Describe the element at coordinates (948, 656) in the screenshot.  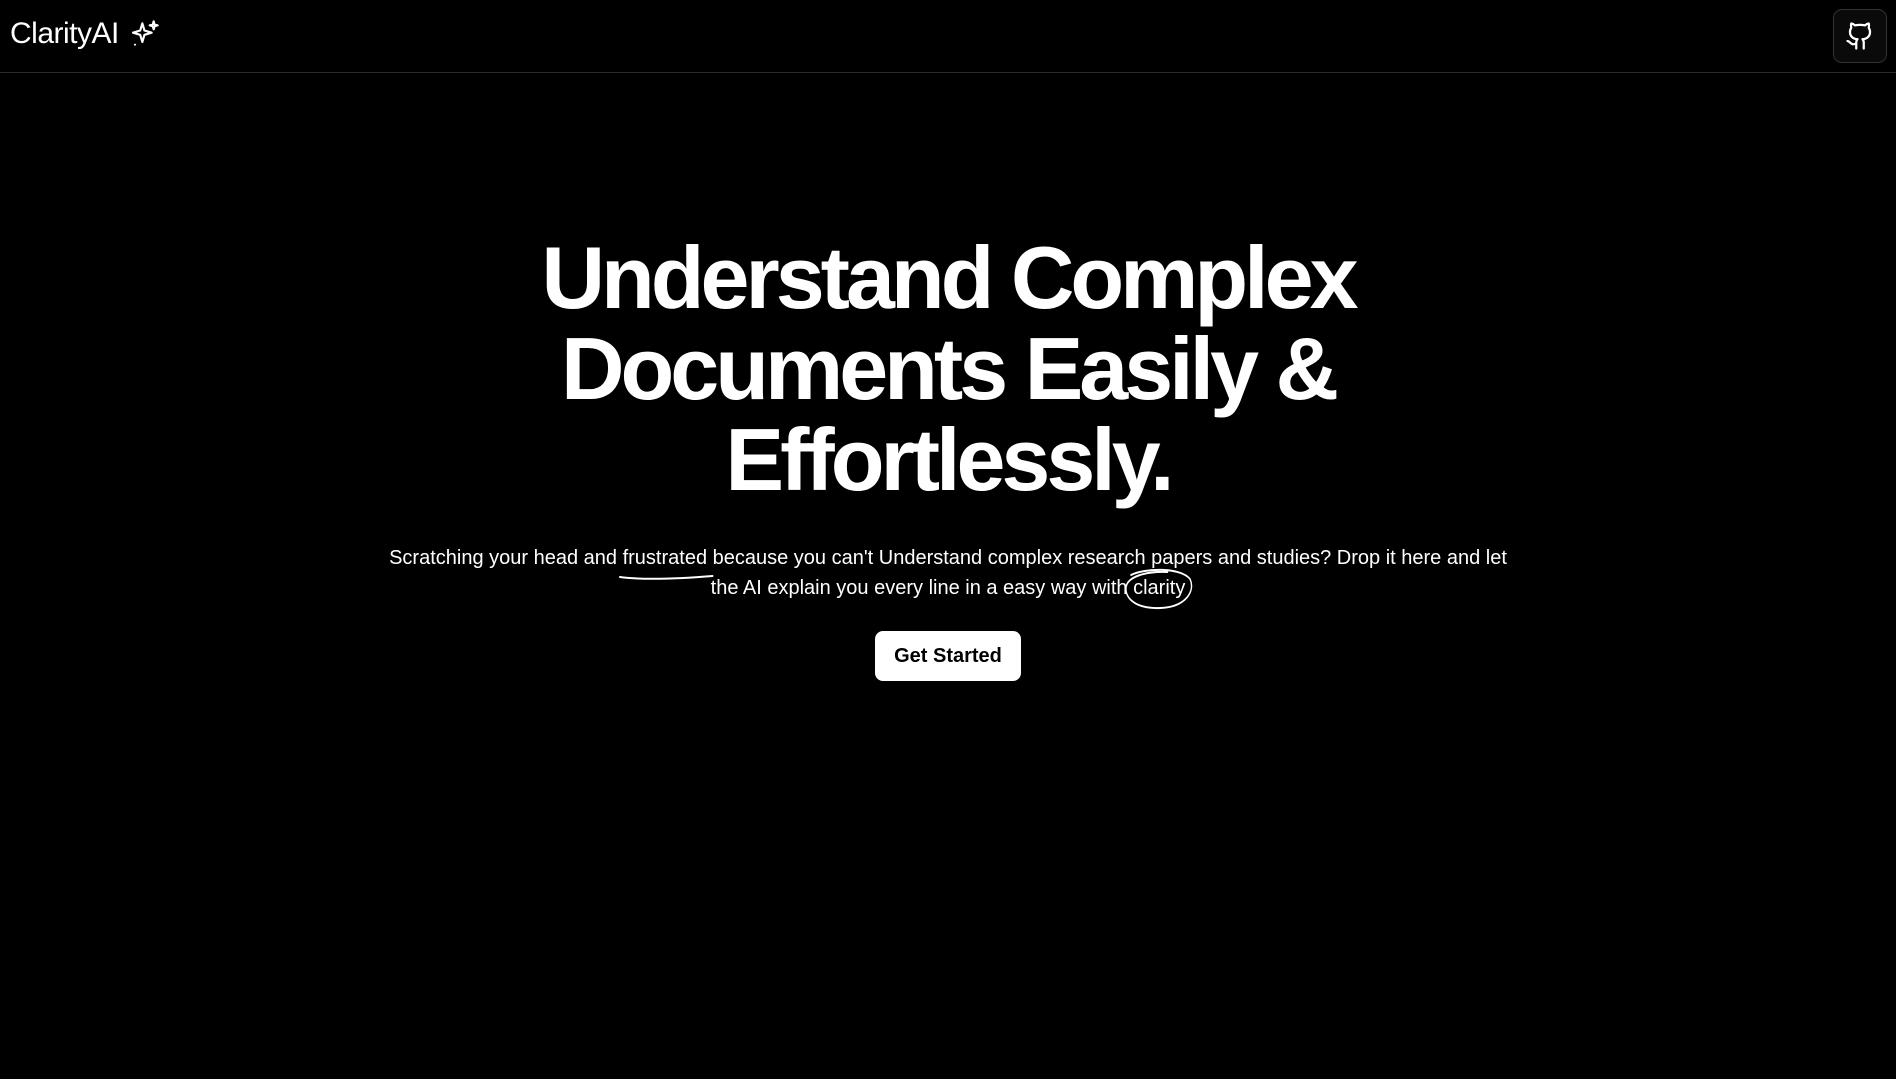
I see `get-started-button: Get Started` at that location.